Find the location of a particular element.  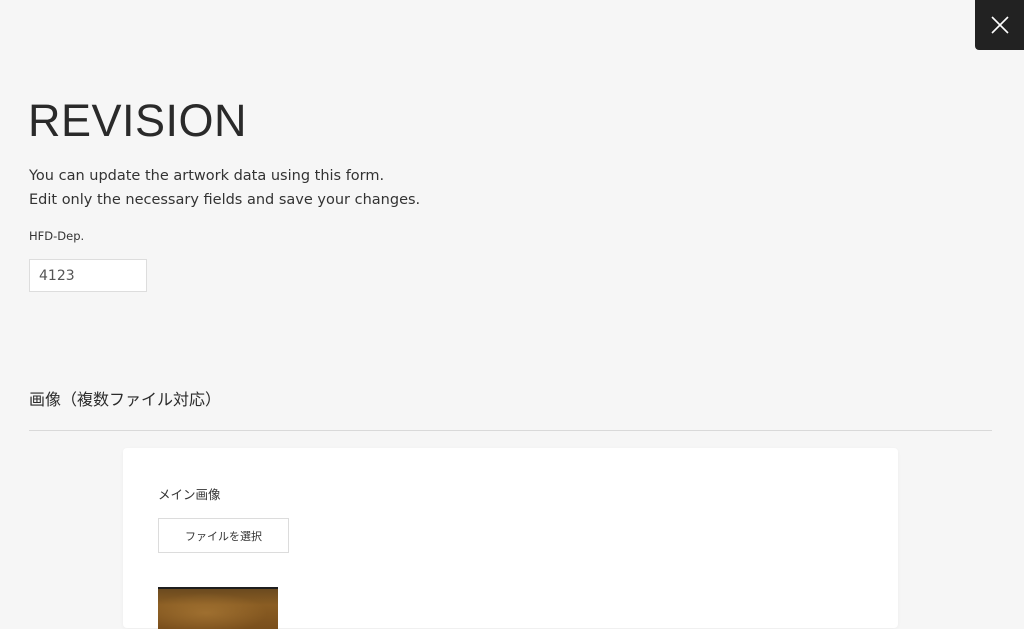

choose-file-button: ファイルを選択 is located at coordinates (223, 535).